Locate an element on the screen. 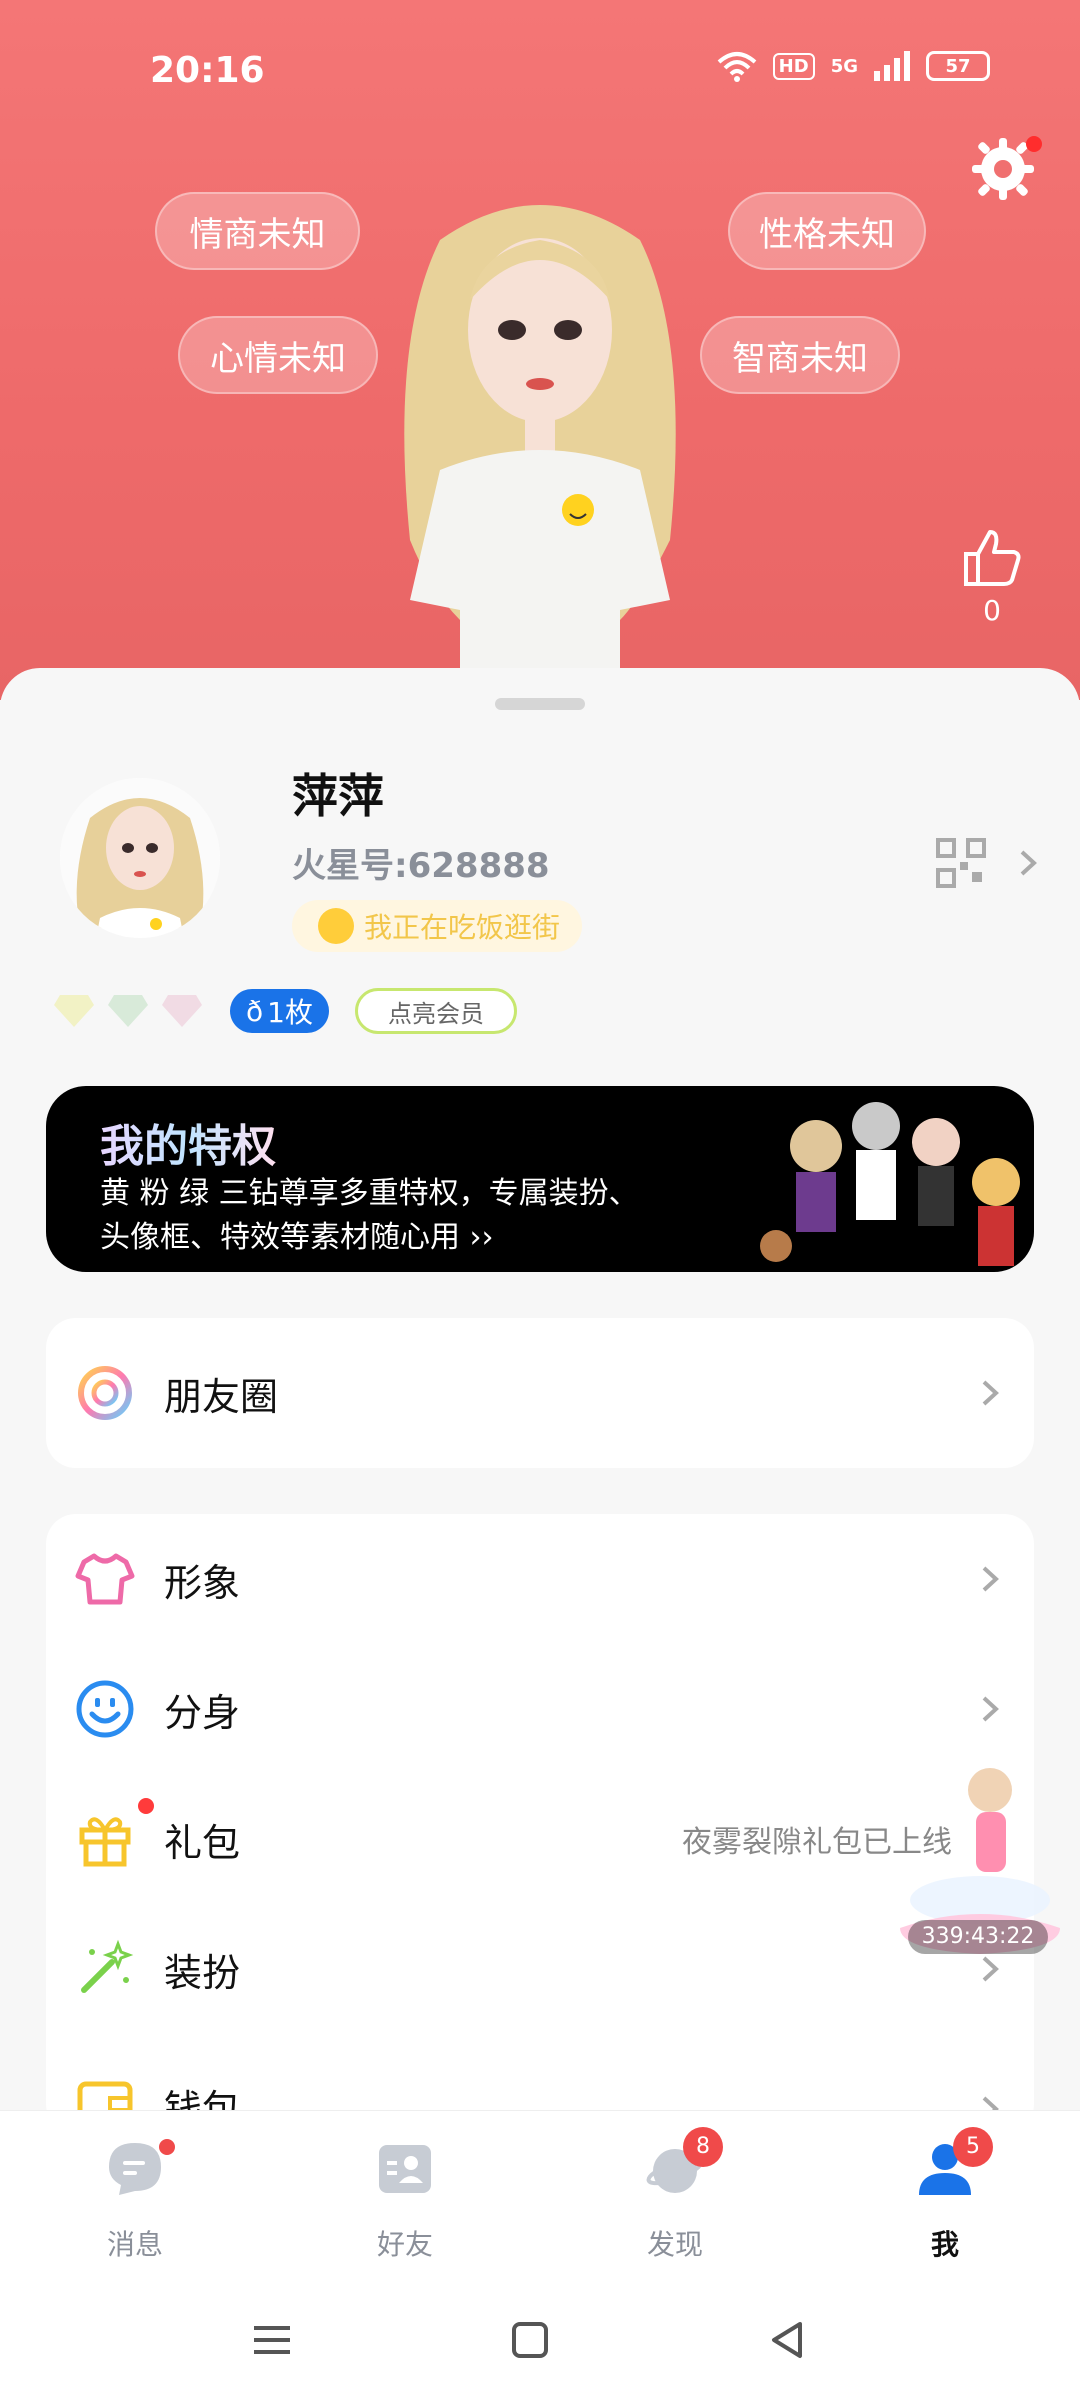 The image size is (1080, 2400). event-countdown: 339:43:22 is located at coordinates (978, 1937).